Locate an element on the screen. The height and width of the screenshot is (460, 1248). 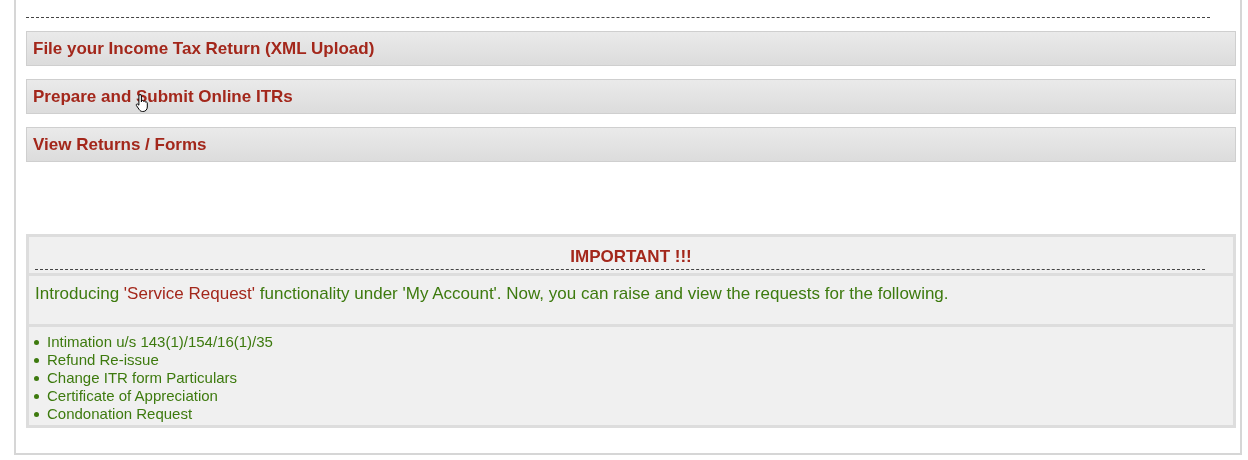
request-item: Intimation u/s 143(1)/154/16(1)/35 is located at coordinates (160, 342).